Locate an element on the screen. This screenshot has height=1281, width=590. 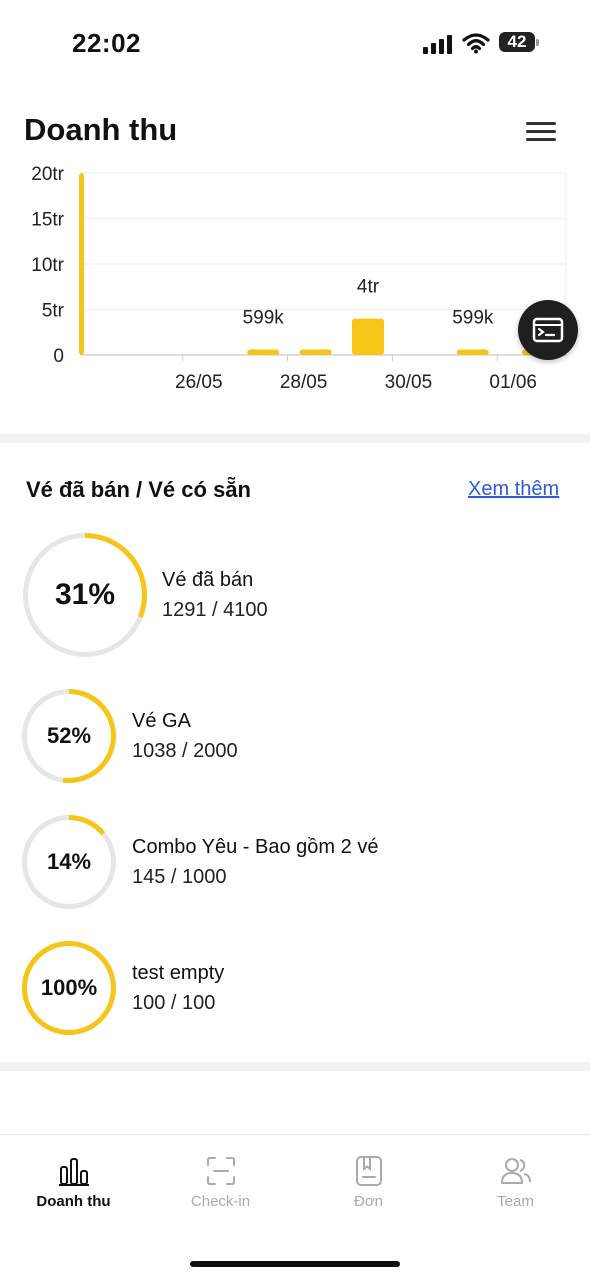
console-button is located at coordinates (548, 330).